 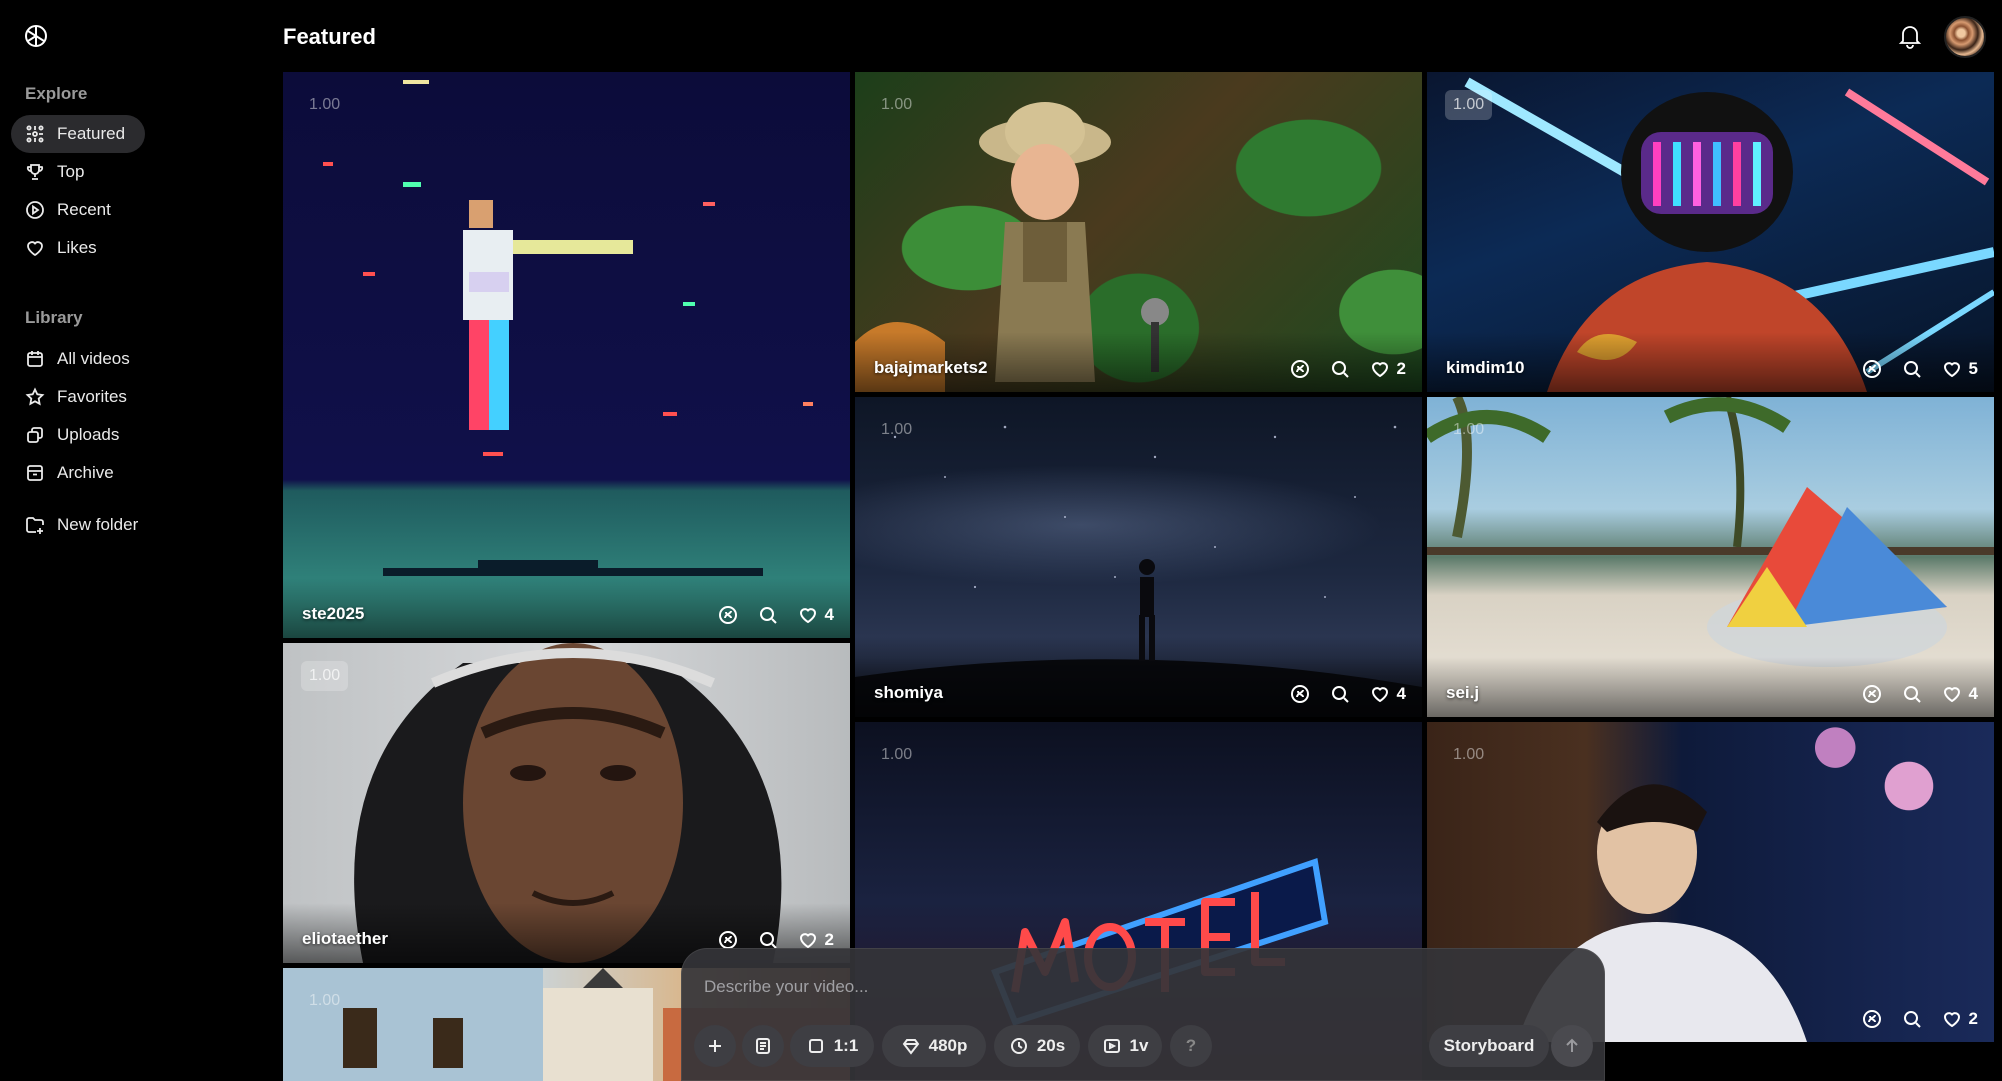 I want to click on sidebar-item-featured: Featured, so click(x=78, y=134).